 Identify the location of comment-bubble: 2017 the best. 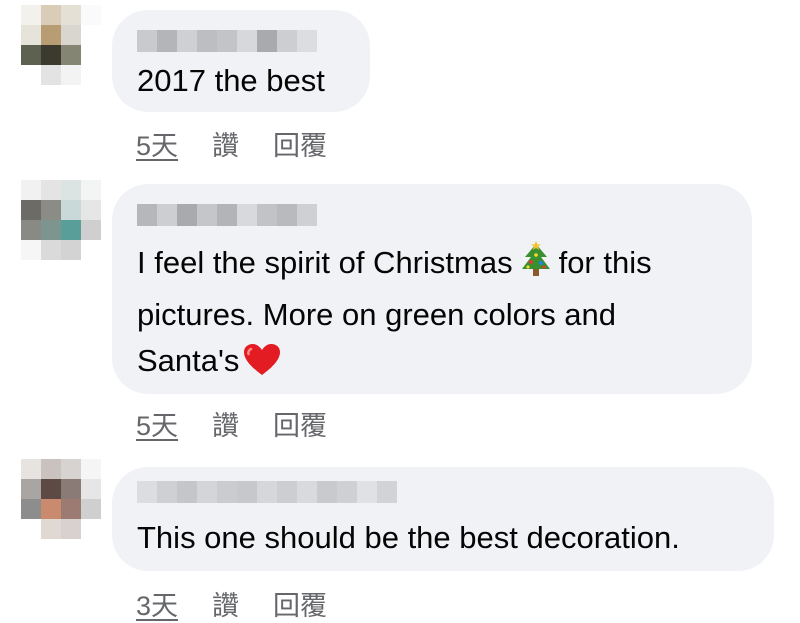
(241, 61).